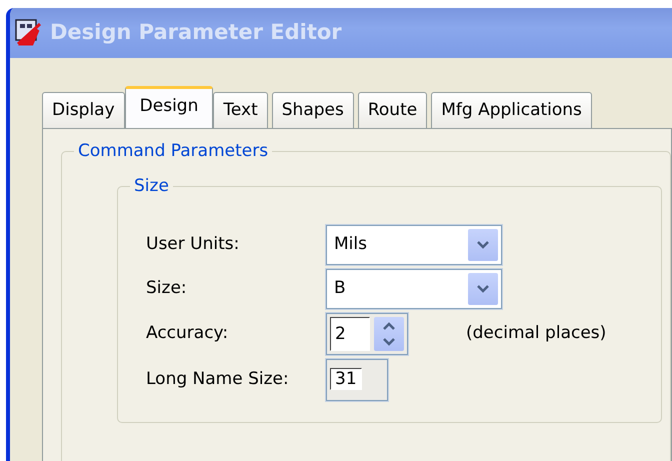 The image size is (672, 461). What do you see at coordinates (167, 288) in the screenshot?
I see `field-label: Size:` at bounding box center [167, 288].